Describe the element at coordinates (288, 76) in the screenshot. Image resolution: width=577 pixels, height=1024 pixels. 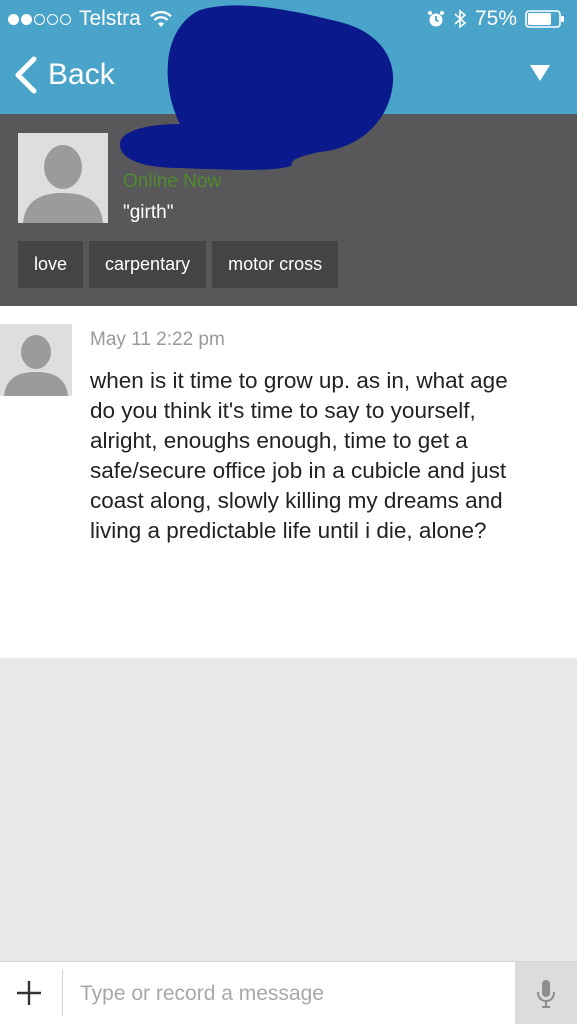
I see `navigation-bar: Back` at that location.